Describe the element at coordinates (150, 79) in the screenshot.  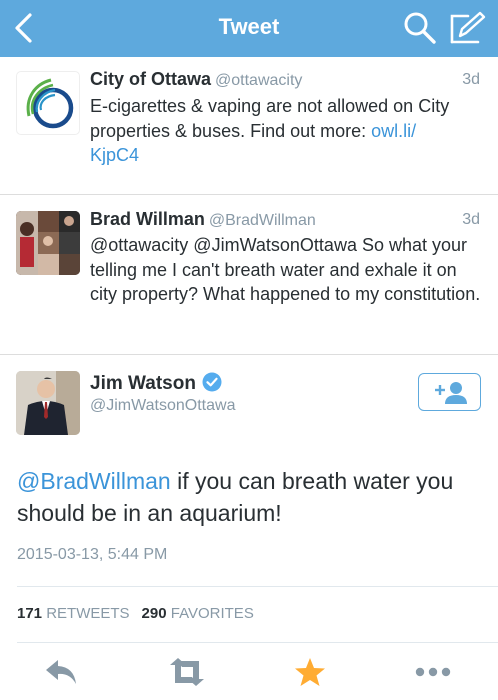
I see `author-name: City of Ottawa` at that location.